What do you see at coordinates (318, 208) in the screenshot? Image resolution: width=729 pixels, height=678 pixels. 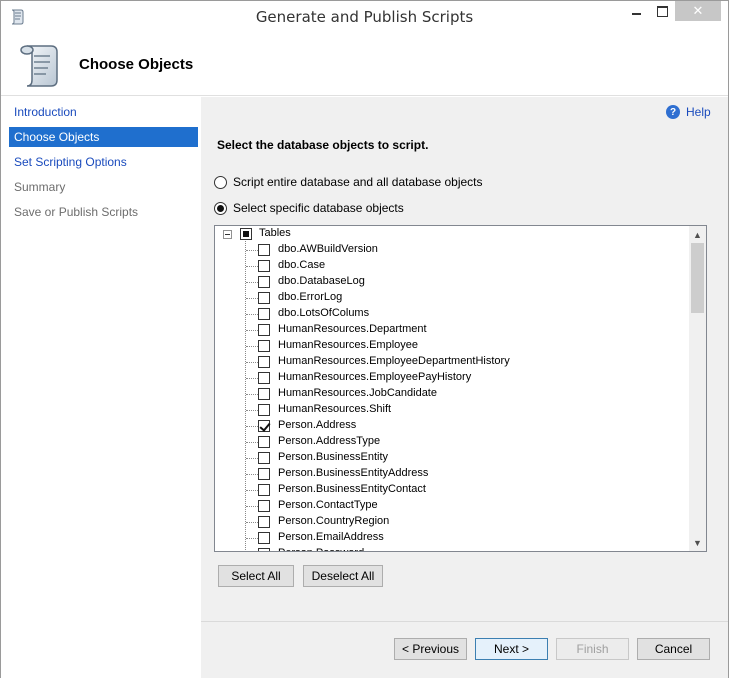 I see `radio-specific-label: Select specific database objects` at bounding box center [318, 208].